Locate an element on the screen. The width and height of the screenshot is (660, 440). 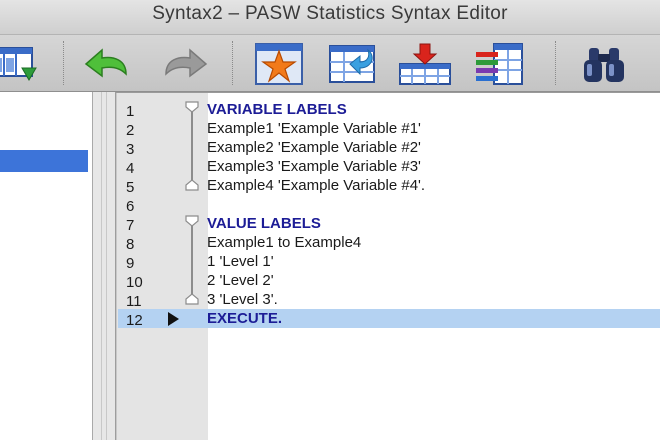
undo-button is located at coordinates (109, 64).